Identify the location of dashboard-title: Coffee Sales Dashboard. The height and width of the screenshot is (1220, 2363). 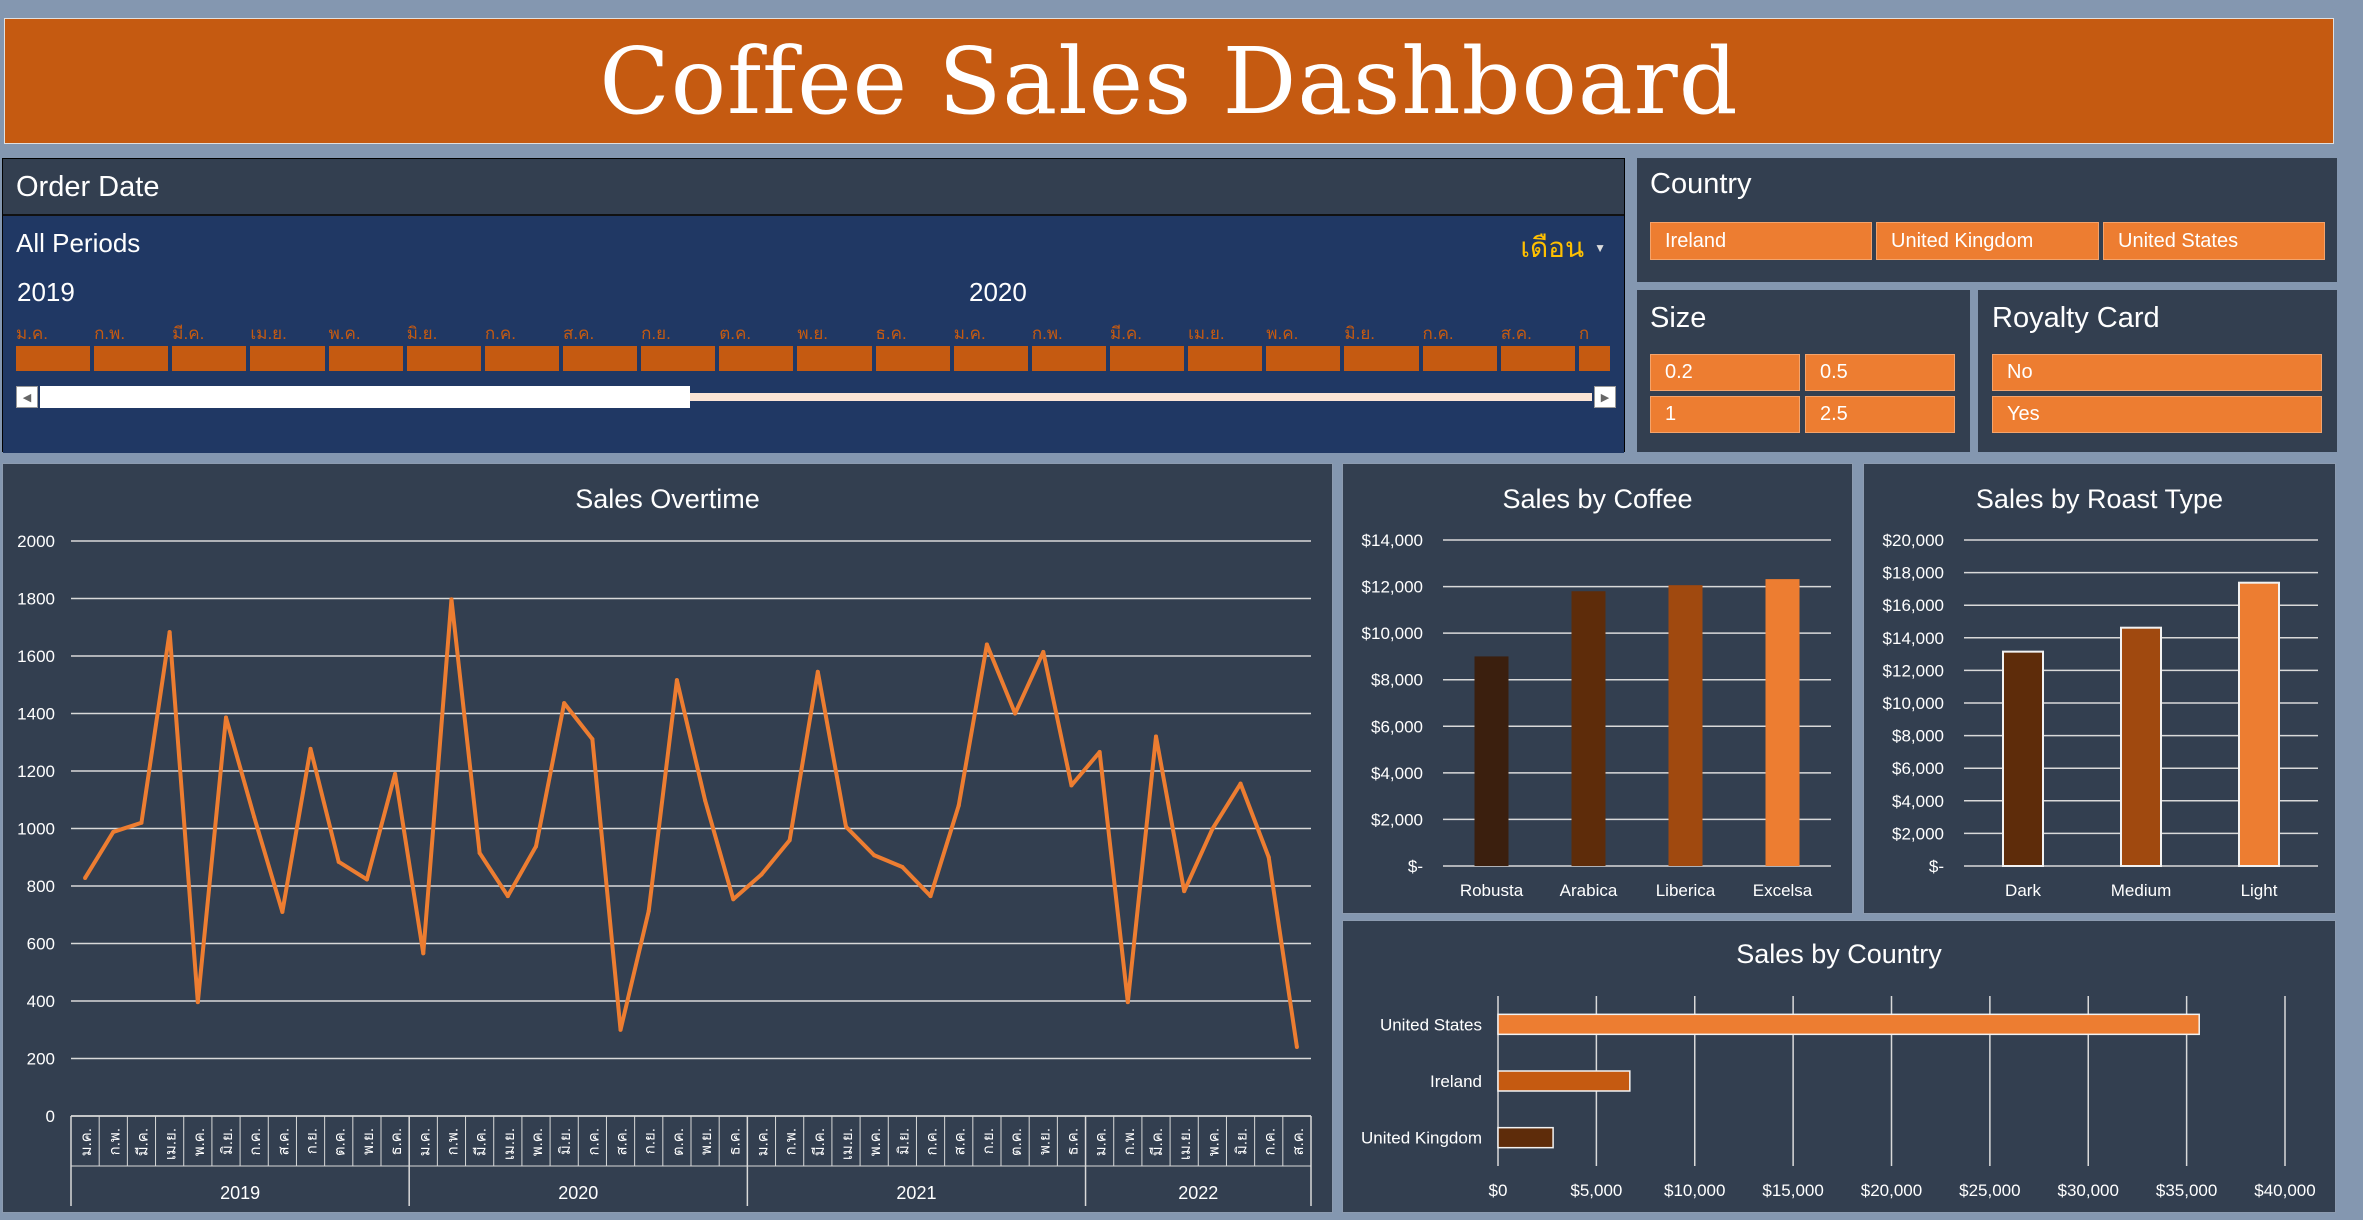
(1169, 81).